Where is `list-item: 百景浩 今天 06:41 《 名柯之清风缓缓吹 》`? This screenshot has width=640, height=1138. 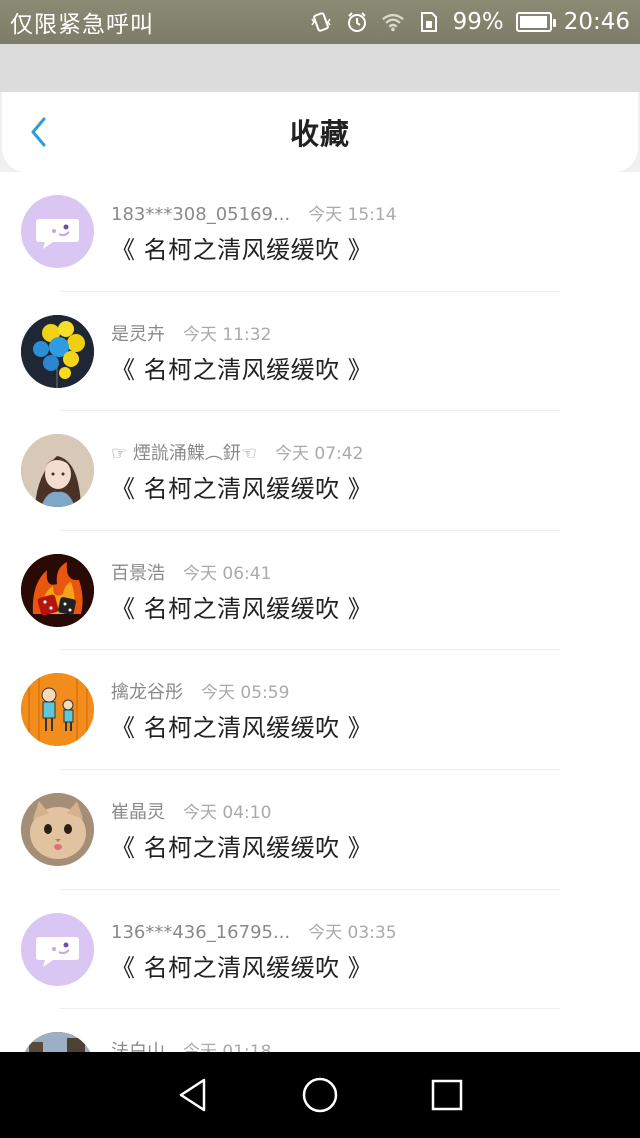 list-item: 百景浩 今天 06:41 《 名柯之清风缓缓吹 》 is located at coordinates (320, 591).